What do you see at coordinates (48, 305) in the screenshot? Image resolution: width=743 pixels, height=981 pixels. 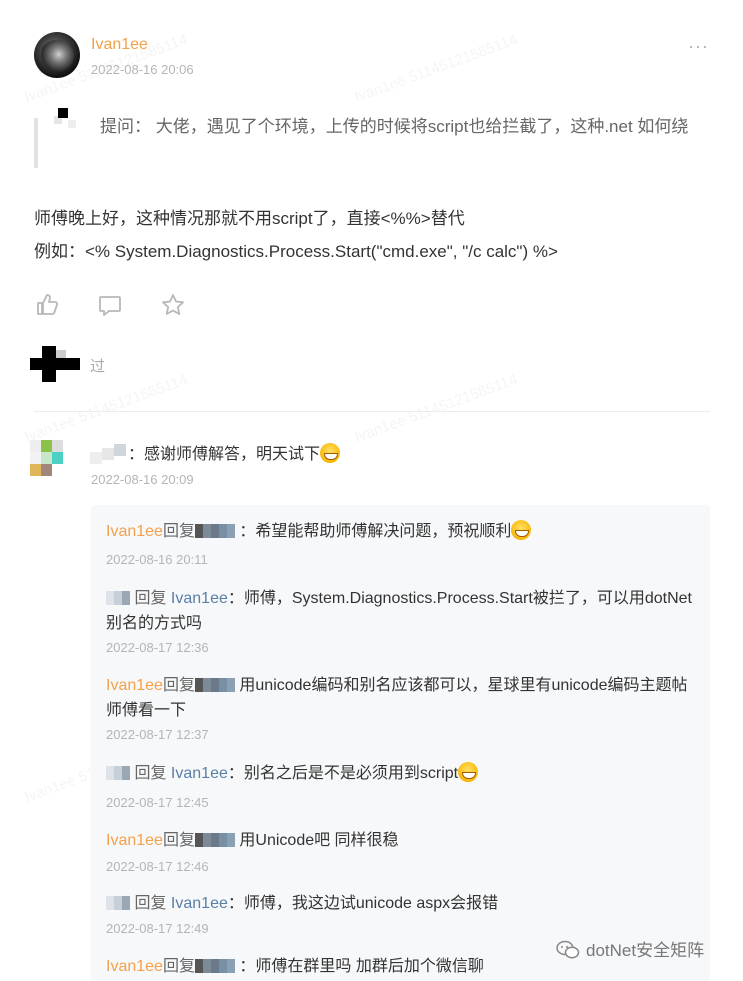 I see `like-icon` at bounding box center [48, 305].